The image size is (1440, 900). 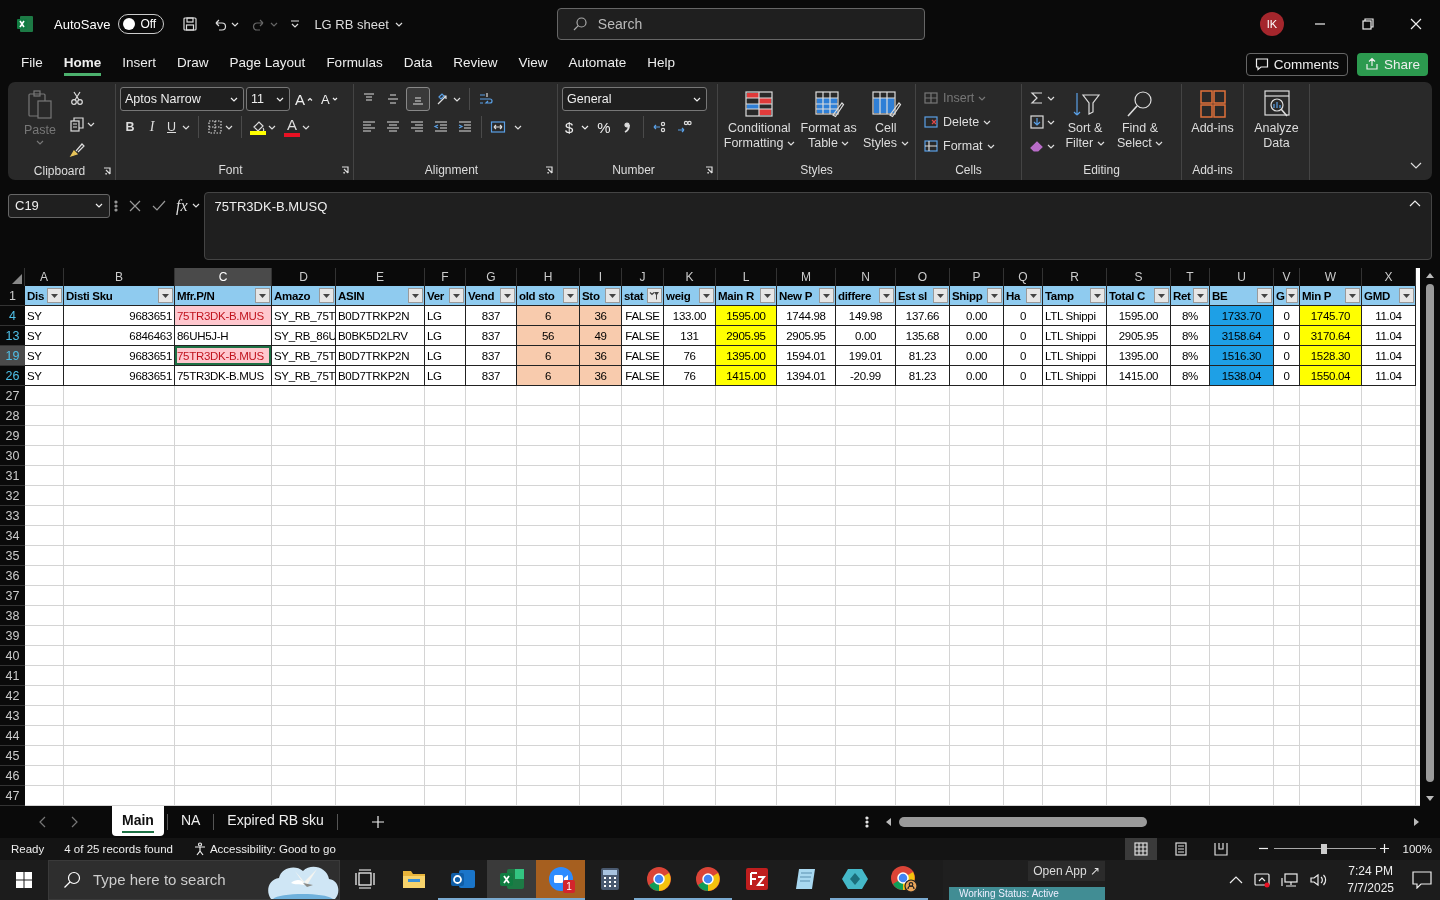 I want to click on collapse-ribbon-button, so click(x=1416, y=166).